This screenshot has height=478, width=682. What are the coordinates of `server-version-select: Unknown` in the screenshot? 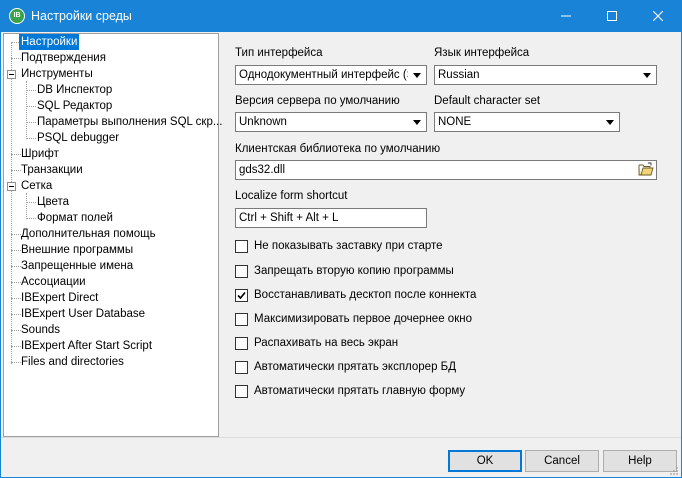 It's located at (331, 122).